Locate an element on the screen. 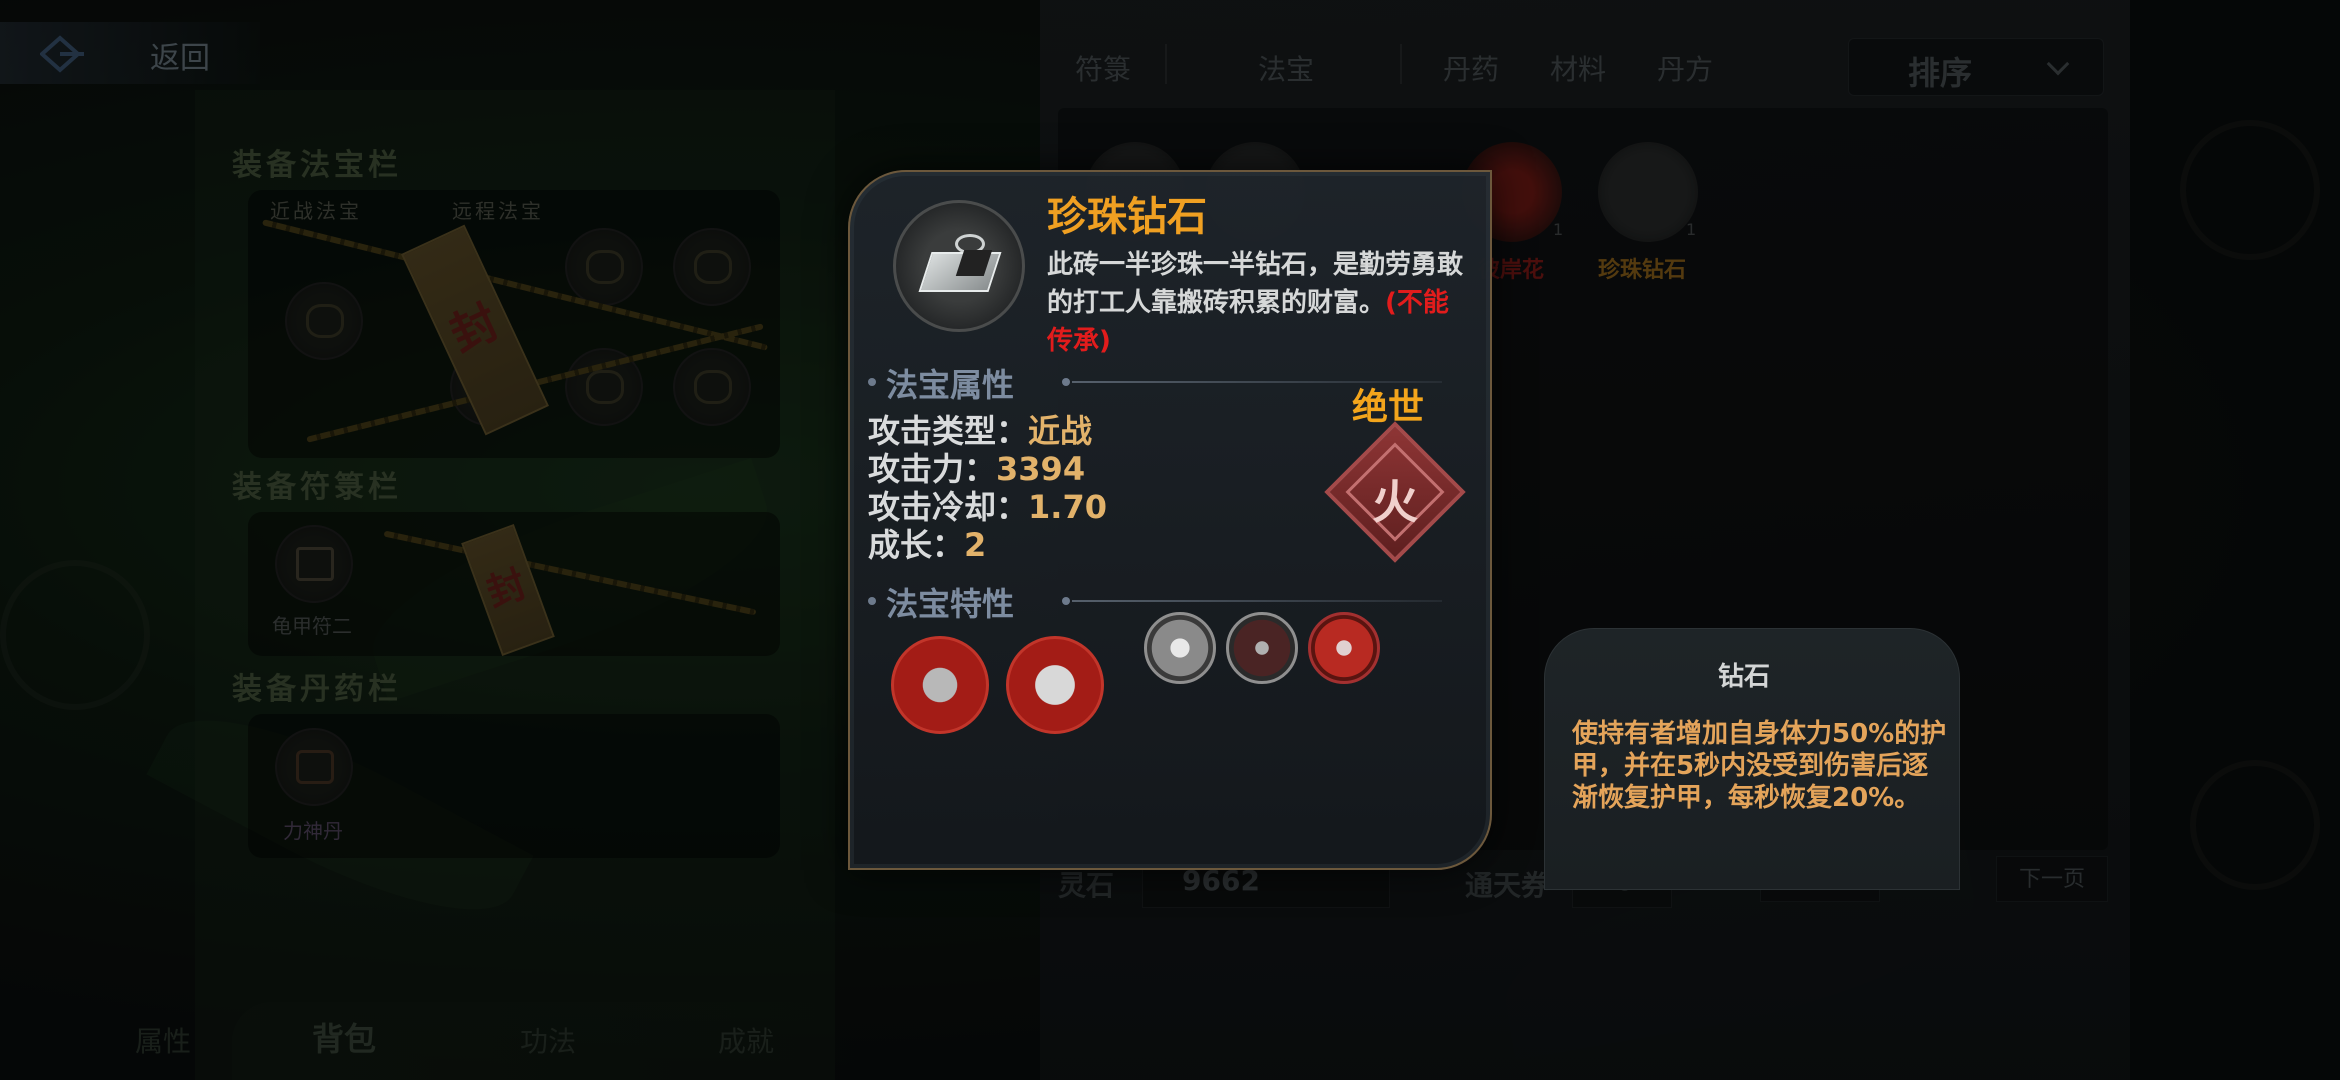  trait-section-header: 法宝特性 is located at coordinates (950, 604).